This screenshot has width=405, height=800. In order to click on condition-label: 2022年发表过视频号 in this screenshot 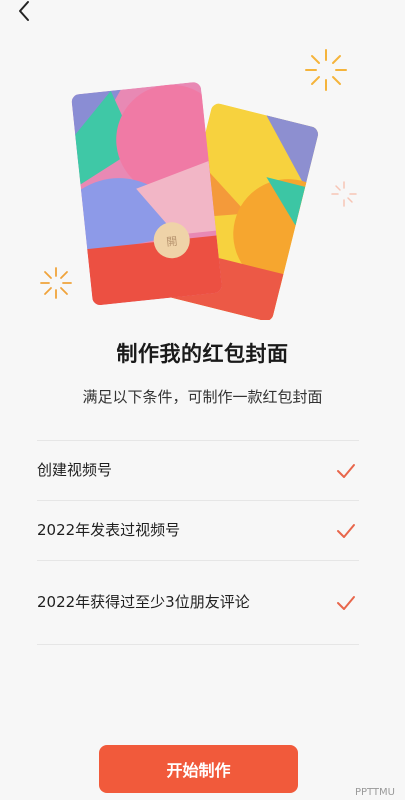, I will do `click(109, 530)`.